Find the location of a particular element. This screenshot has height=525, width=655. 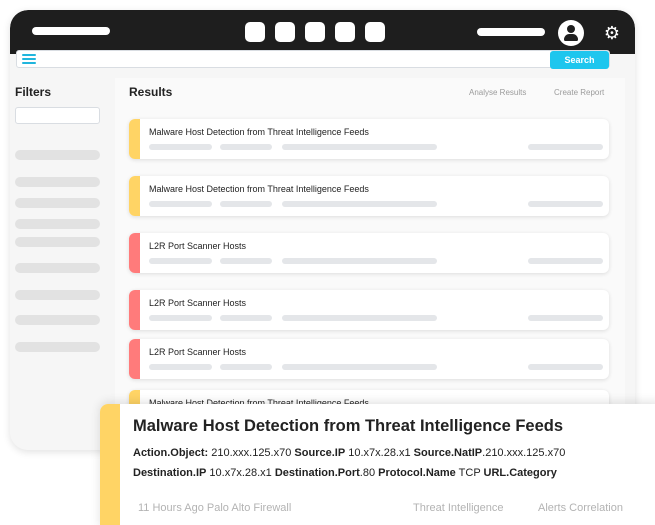

user-icon is located at coordinates (571, 33).